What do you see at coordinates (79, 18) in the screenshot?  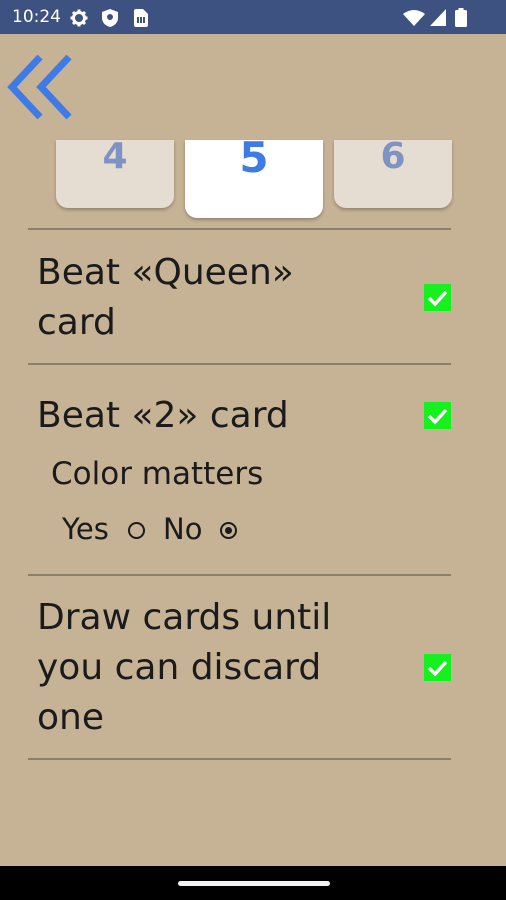 I see `gear-icon` at bounding box center [79, 18].